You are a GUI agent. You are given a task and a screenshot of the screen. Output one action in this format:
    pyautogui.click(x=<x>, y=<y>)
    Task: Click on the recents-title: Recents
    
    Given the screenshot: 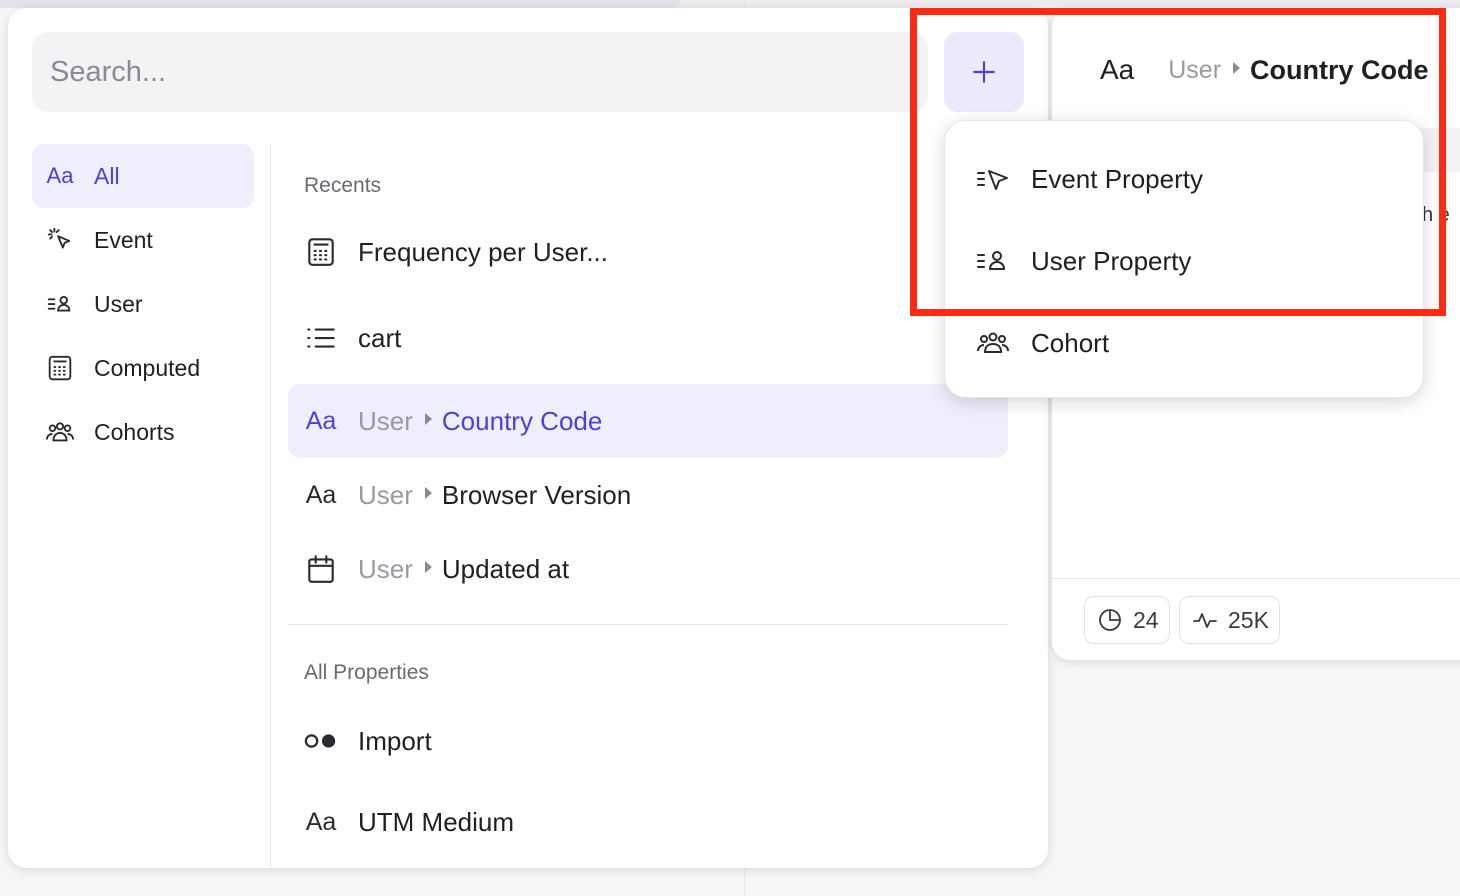 What is the action you would take?
    pyautogui.click(x=343, y=185)
    